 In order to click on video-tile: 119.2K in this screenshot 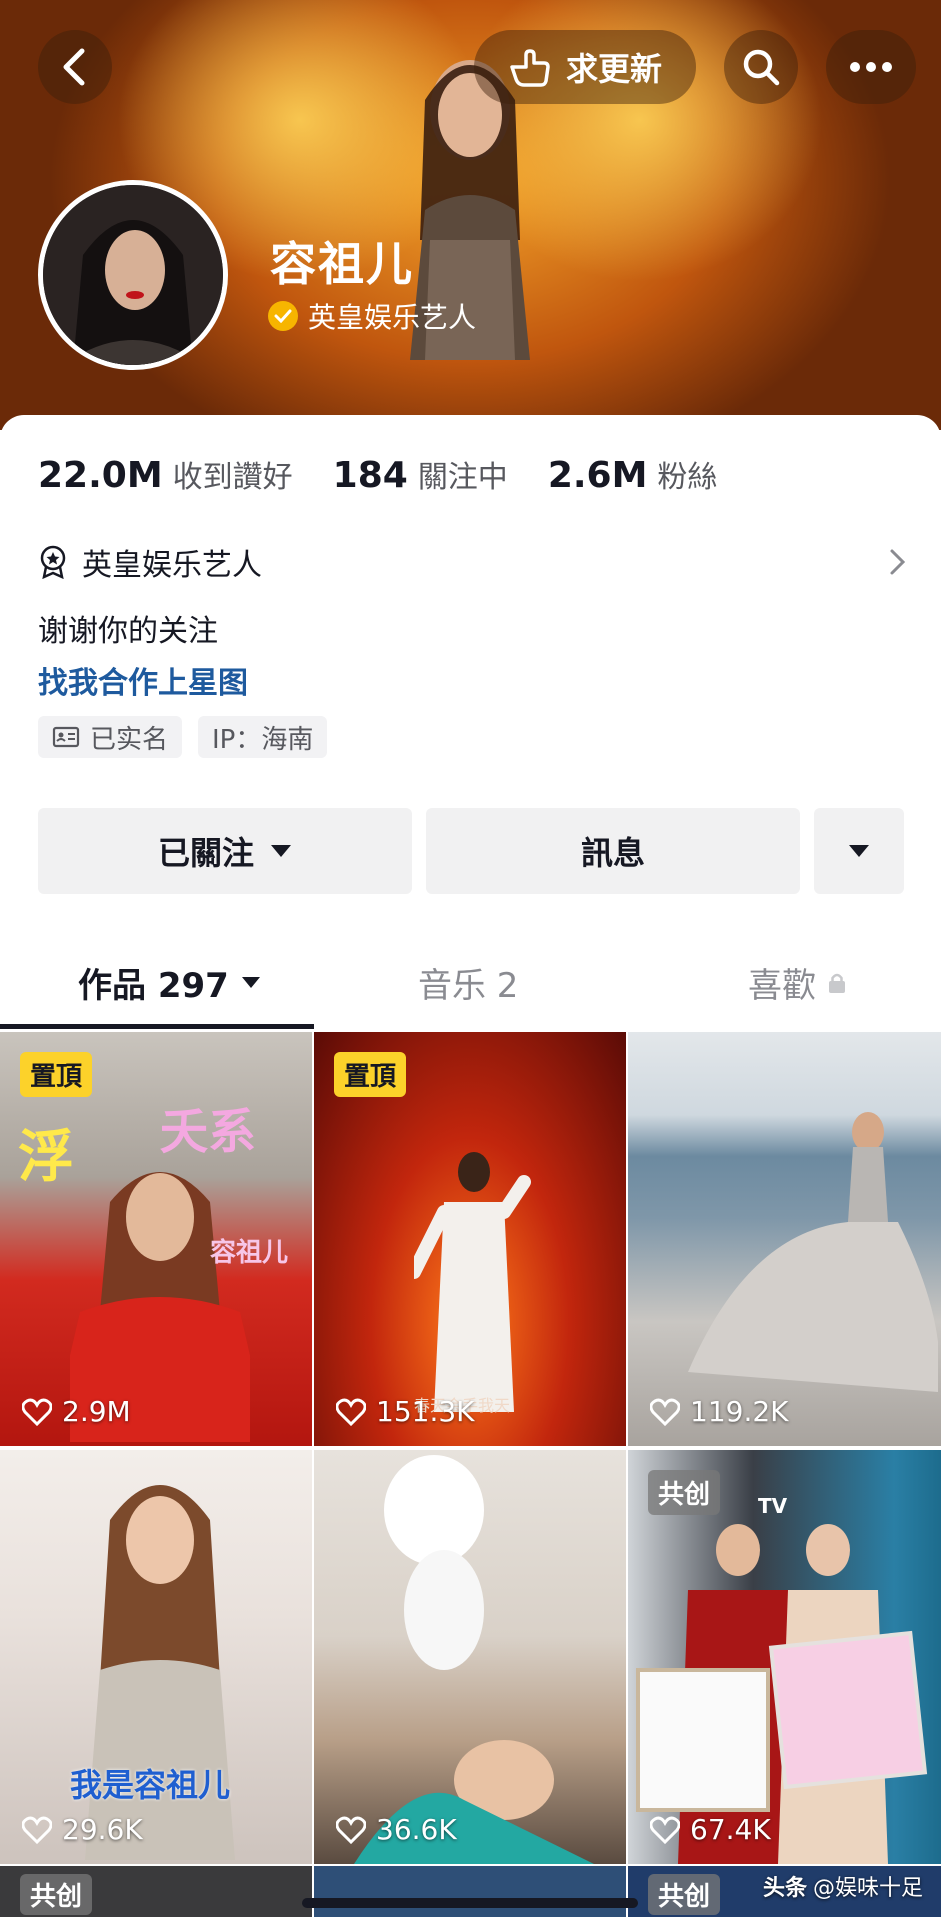, I will do `click(784, 1239)`.